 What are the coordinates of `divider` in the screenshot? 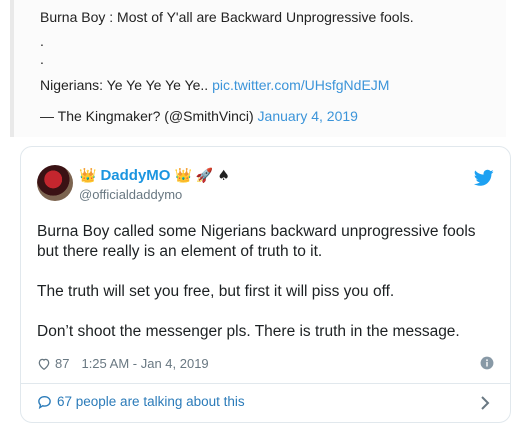 It's located at (265, 383).